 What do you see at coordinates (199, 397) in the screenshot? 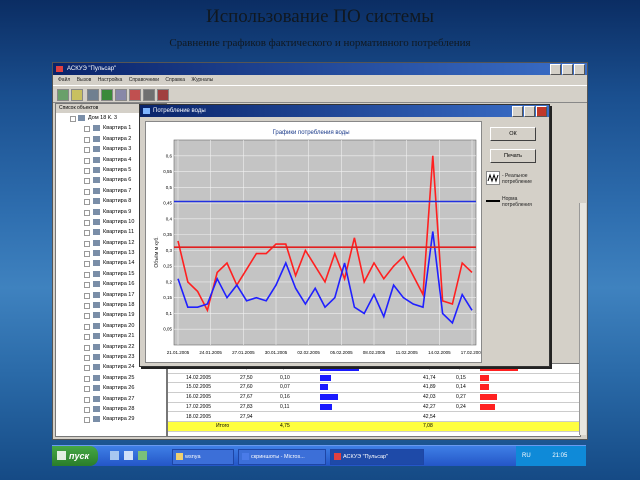
I see `cell-date: 16.02.2005` at bounding box center [199, 397].